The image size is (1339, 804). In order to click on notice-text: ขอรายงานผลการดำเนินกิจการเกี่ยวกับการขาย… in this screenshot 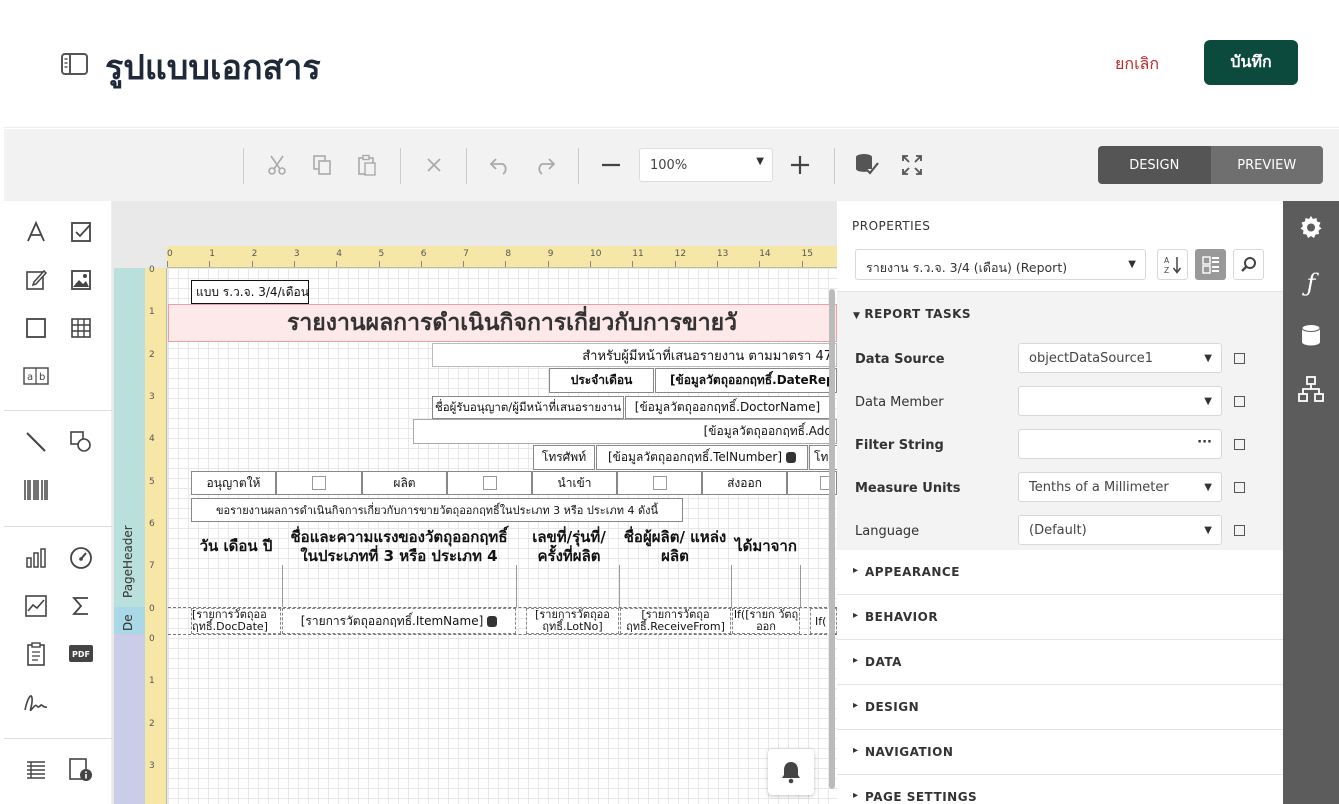, I will do `click(437, 510)`.